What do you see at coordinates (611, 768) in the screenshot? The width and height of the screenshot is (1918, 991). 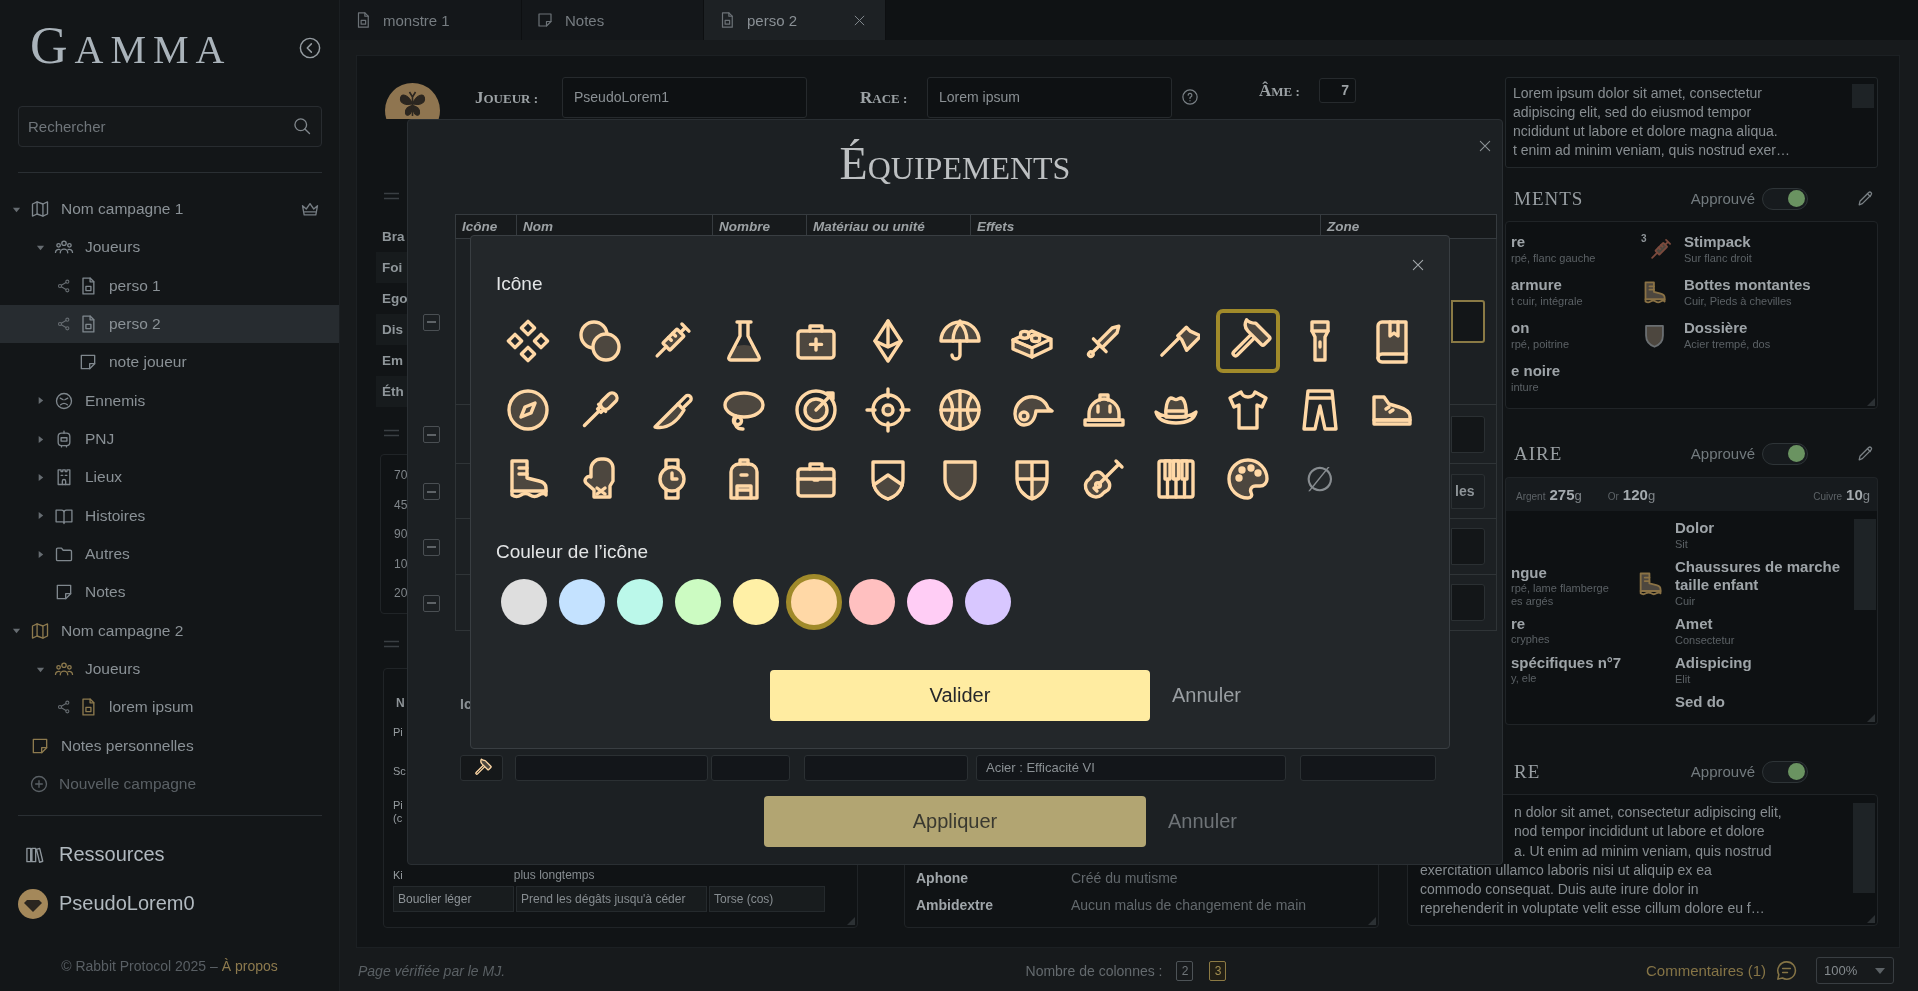 I see `name-field` at bounding box center [611, 768].